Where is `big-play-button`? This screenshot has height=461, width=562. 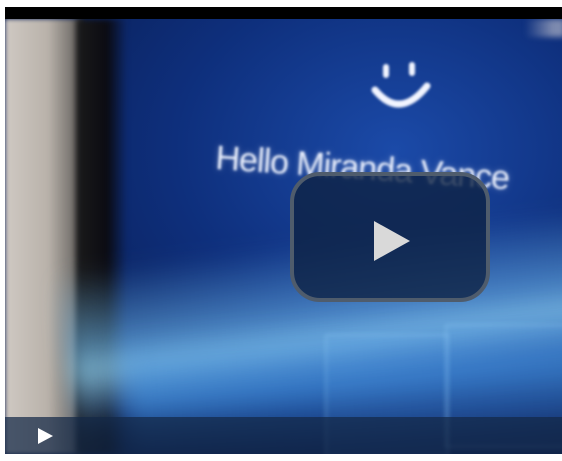
big-play-button is located at coordinates (390, 237).